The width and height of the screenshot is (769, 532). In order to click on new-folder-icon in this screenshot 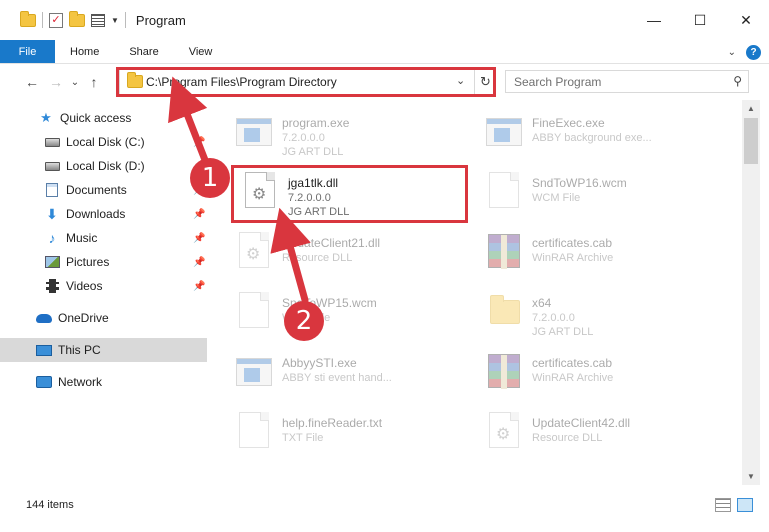, I will do `click(77, 18)`.